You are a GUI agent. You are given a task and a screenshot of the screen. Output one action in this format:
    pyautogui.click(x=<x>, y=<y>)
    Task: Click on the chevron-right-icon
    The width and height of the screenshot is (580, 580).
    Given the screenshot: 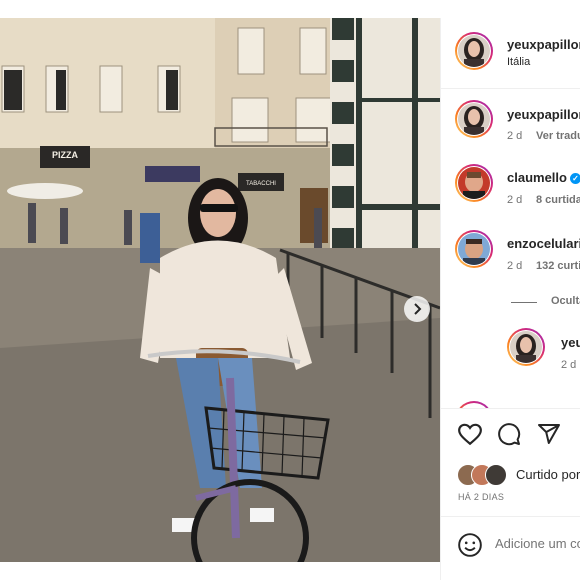 What is the action you would take?
    pyautogui.click(x=418, y=309)
    